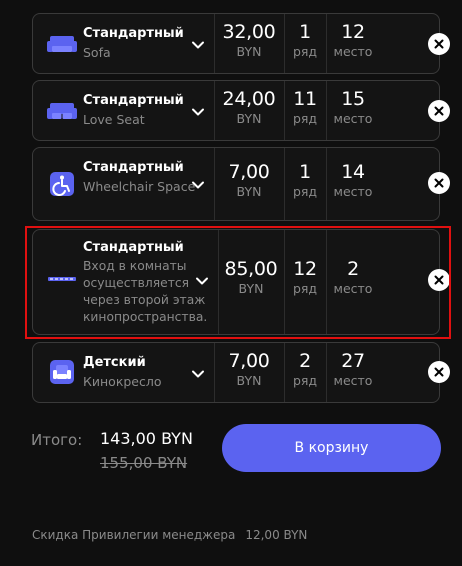  I want to click on discount-row: Скидка Привилегии менеджера 12,00 BYN, so click(169, 535).